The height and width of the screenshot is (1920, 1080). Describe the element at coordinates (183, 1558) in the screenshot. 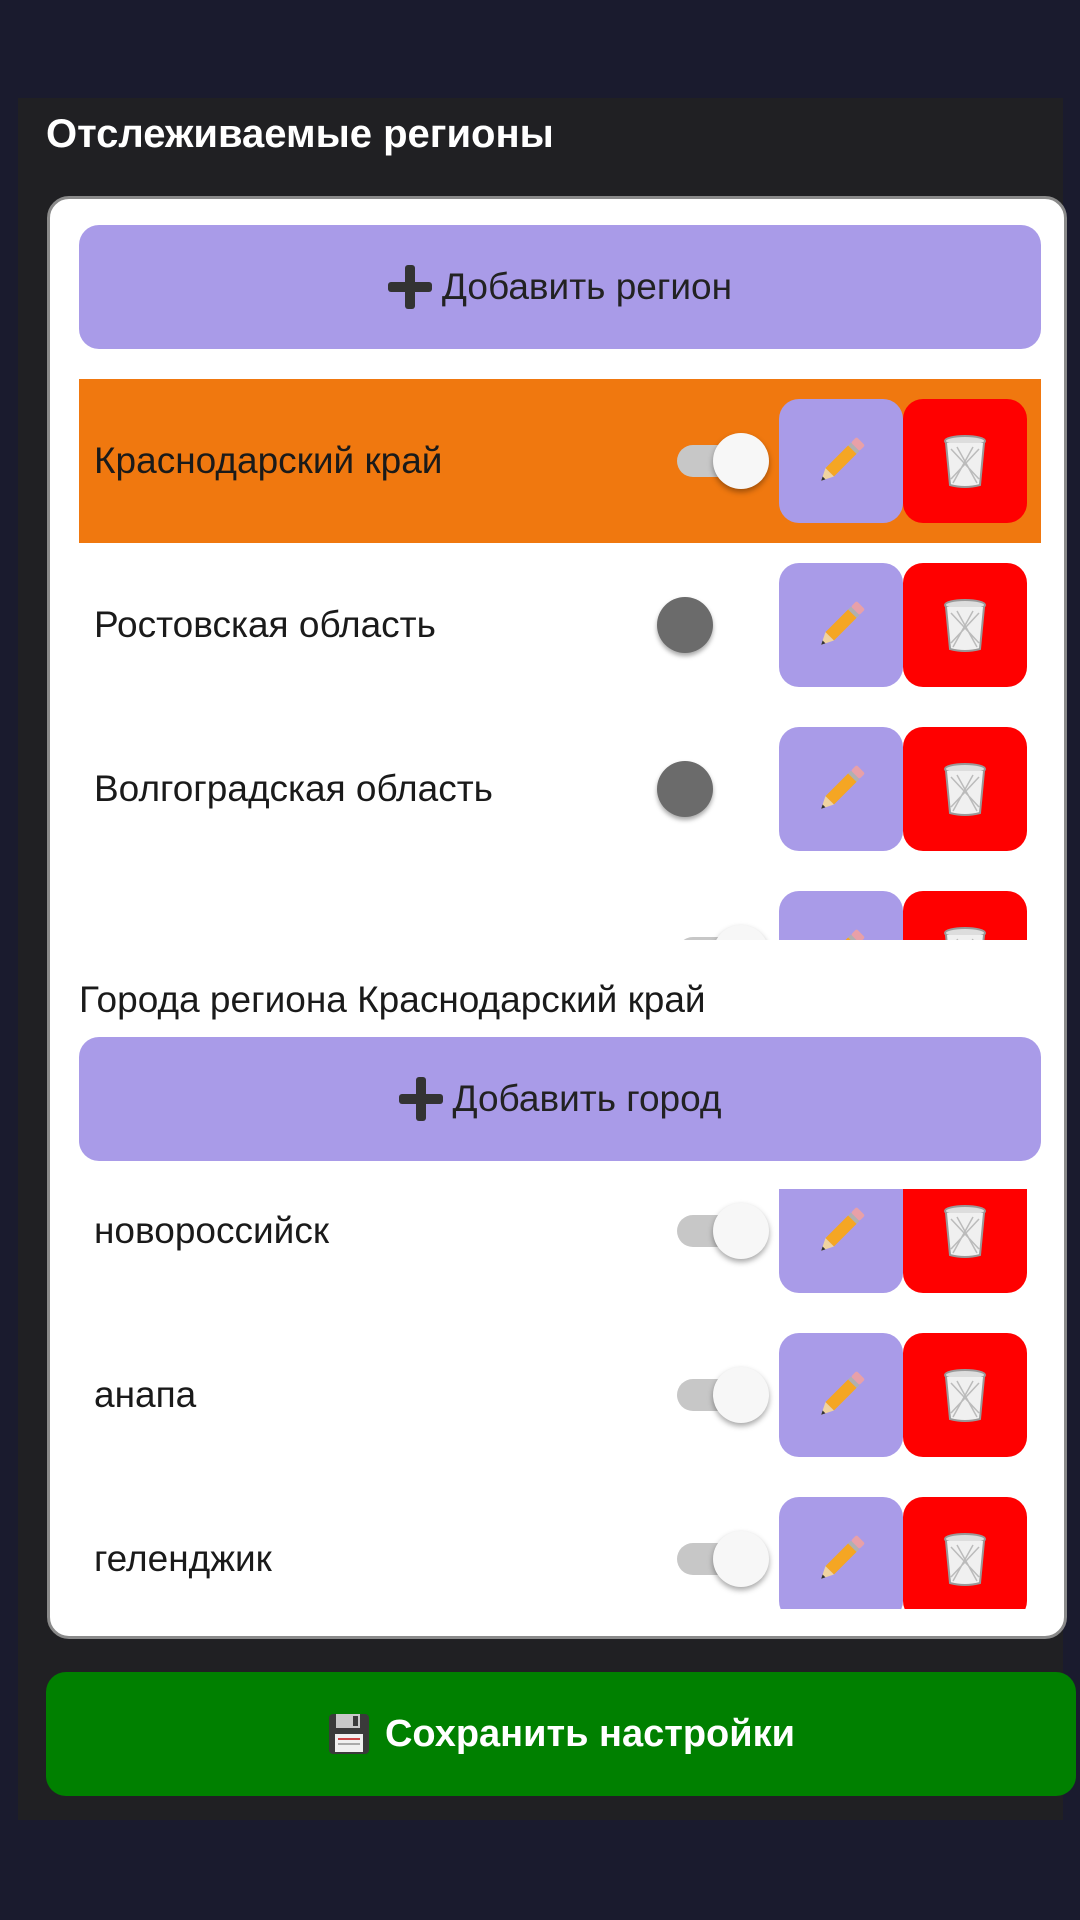

I see `city-label: геленджик` at that location.